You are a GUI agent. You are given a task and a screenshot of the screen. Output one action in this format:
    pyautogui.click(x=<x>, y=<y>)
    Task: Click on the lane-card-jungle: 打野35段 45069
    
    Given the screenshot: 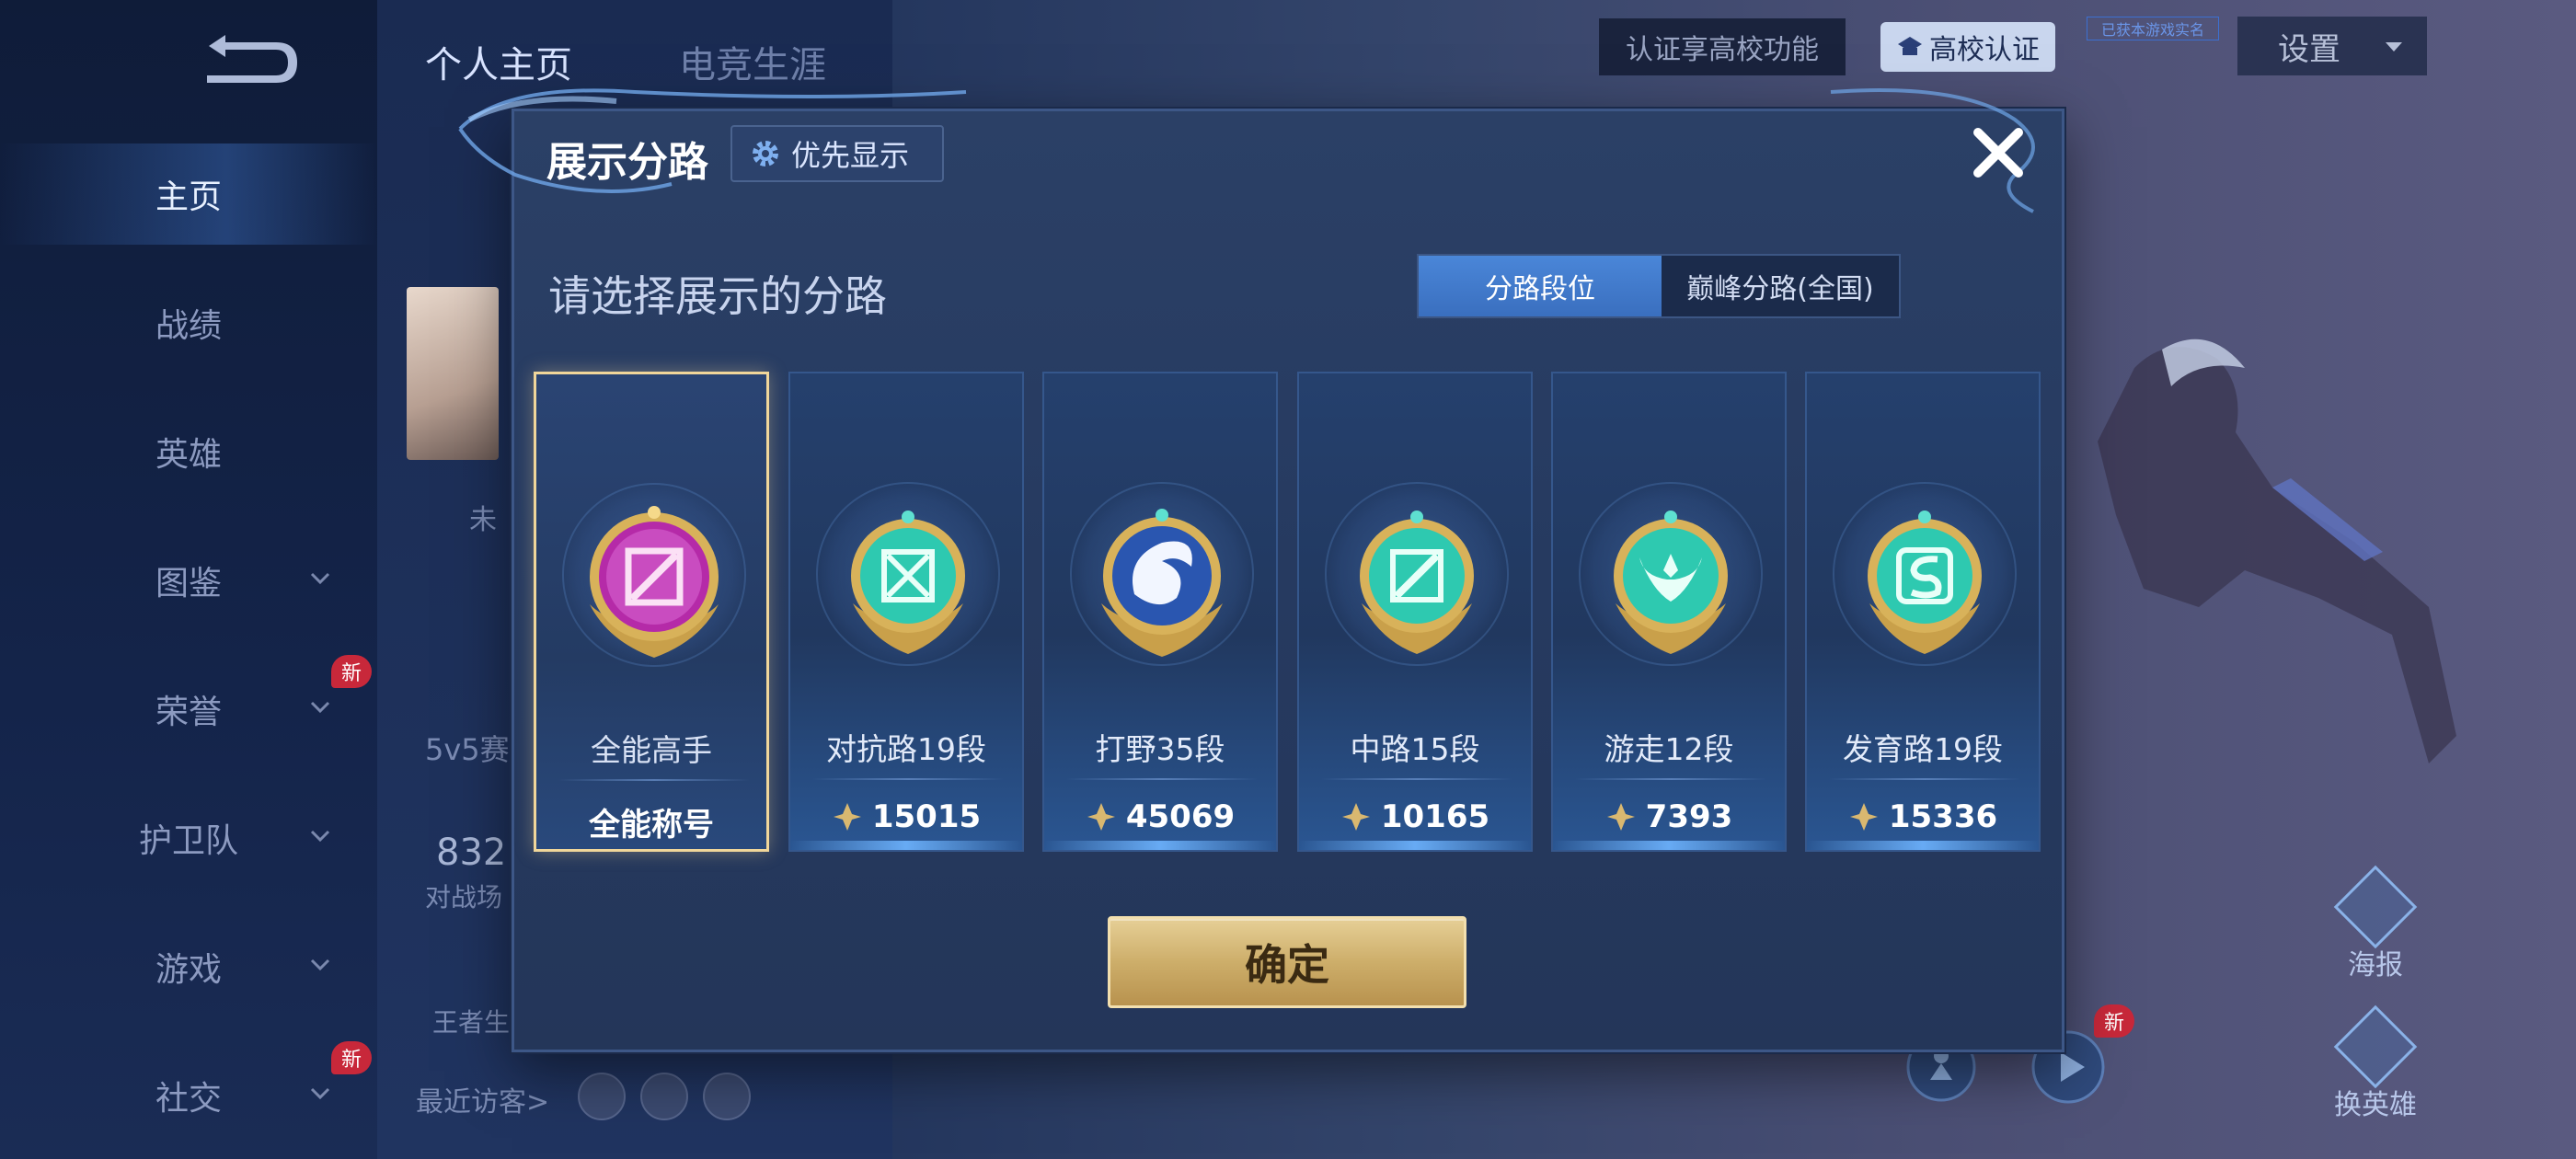 What is the action you would take?
    pyautogui.click(x=1160, y=612)
    